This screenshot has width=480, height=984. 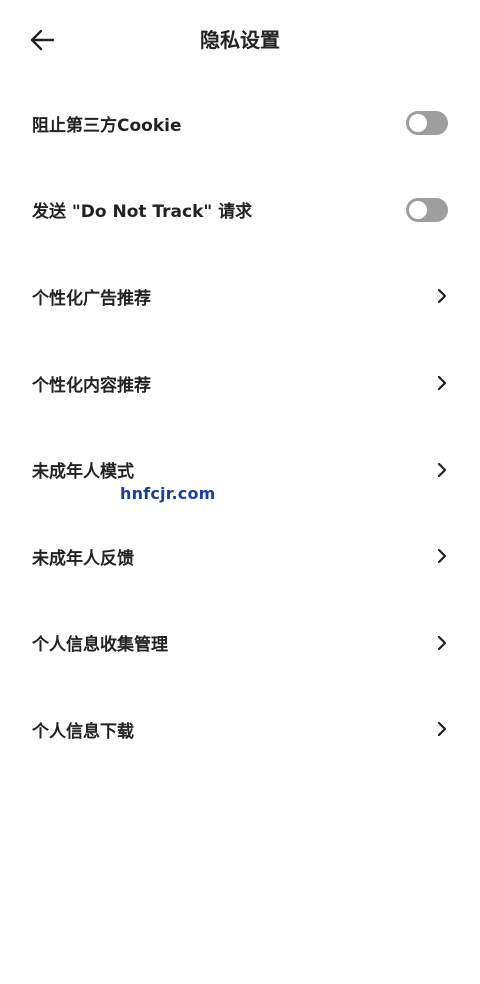 I want to click on third-party-cookie-toggle, so click(x=427, y=123).